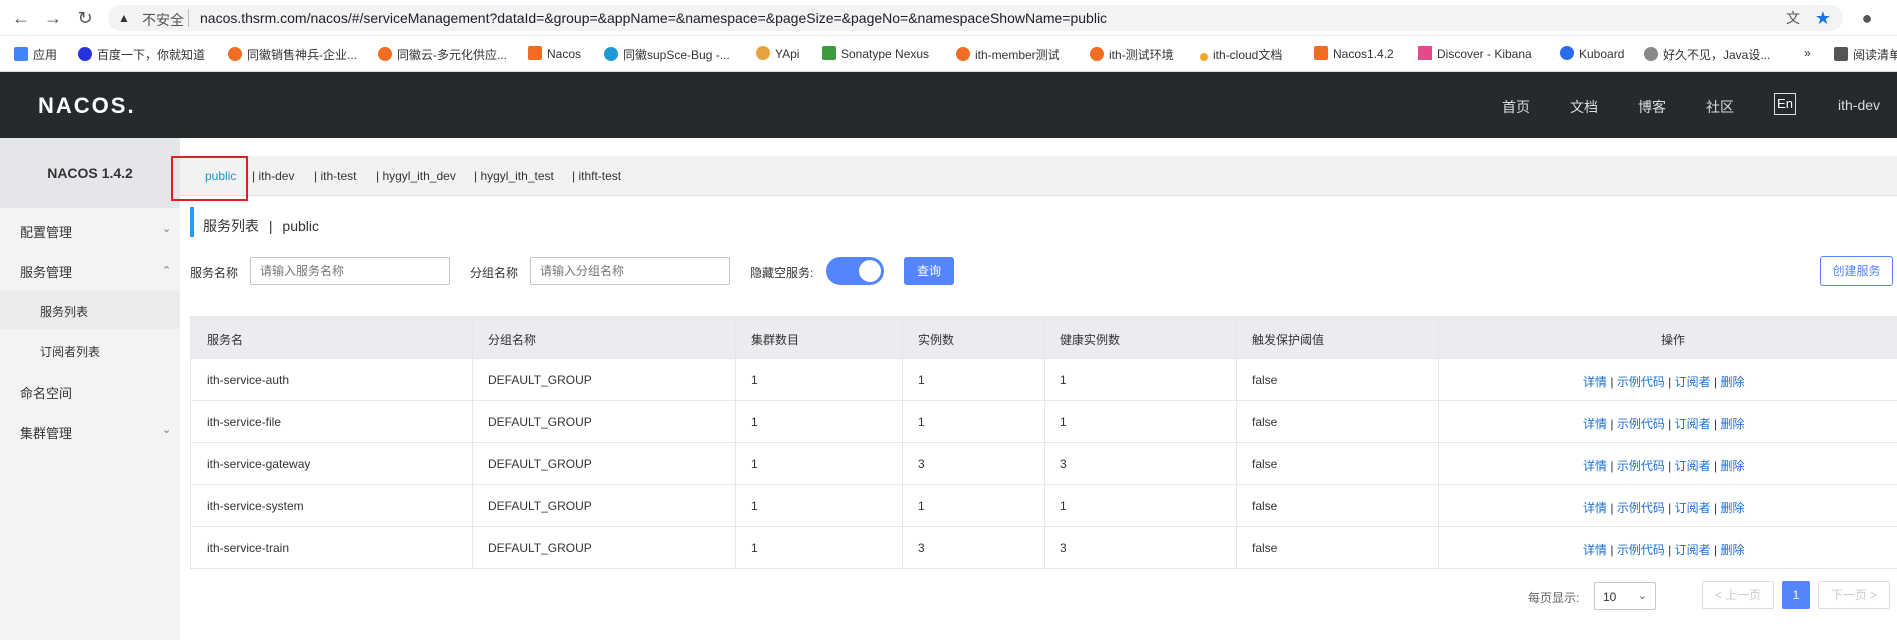 Image resolution: width=1897 pixels, height=640 pixels. What do you see at coordinates (948, 105) in the screenshot?
I see `app-header: NACOS. 首页 文档 博客 社区 En ith-dev` at bounding box center [948, 105].